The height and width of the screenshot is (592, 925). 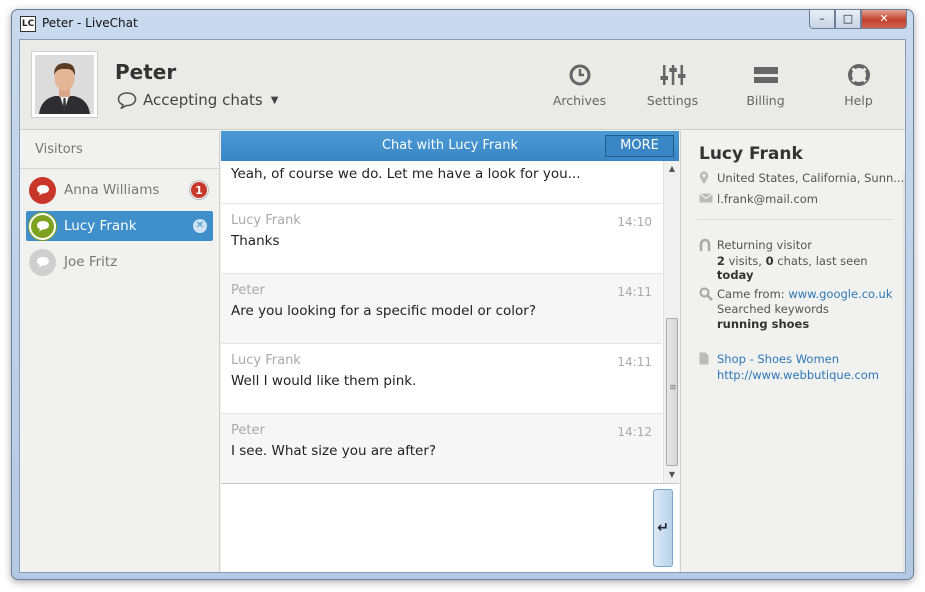 I want to click on close-chat-icon: ✕, so click(x=200, y=226).